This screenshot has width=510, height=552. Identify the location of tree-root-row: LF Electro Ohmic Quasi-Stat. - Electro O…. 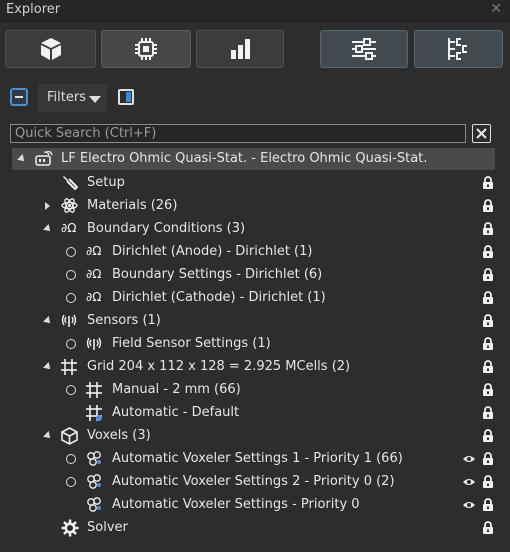
(253, 159).